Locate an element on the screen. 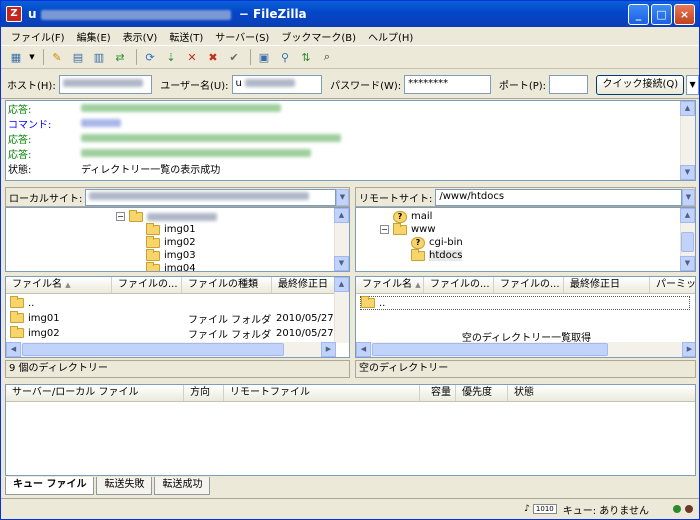 The height and width of the screenshot is (520, 700). site-manager-icon: ▦ is located at coordinates (16, 57).